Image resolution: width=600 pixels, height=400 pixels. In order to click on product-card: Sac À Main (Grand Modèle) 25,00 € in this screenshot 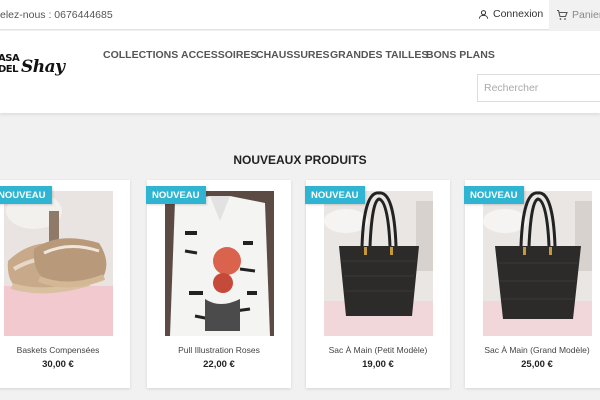, I will do `click(532, 284)`.